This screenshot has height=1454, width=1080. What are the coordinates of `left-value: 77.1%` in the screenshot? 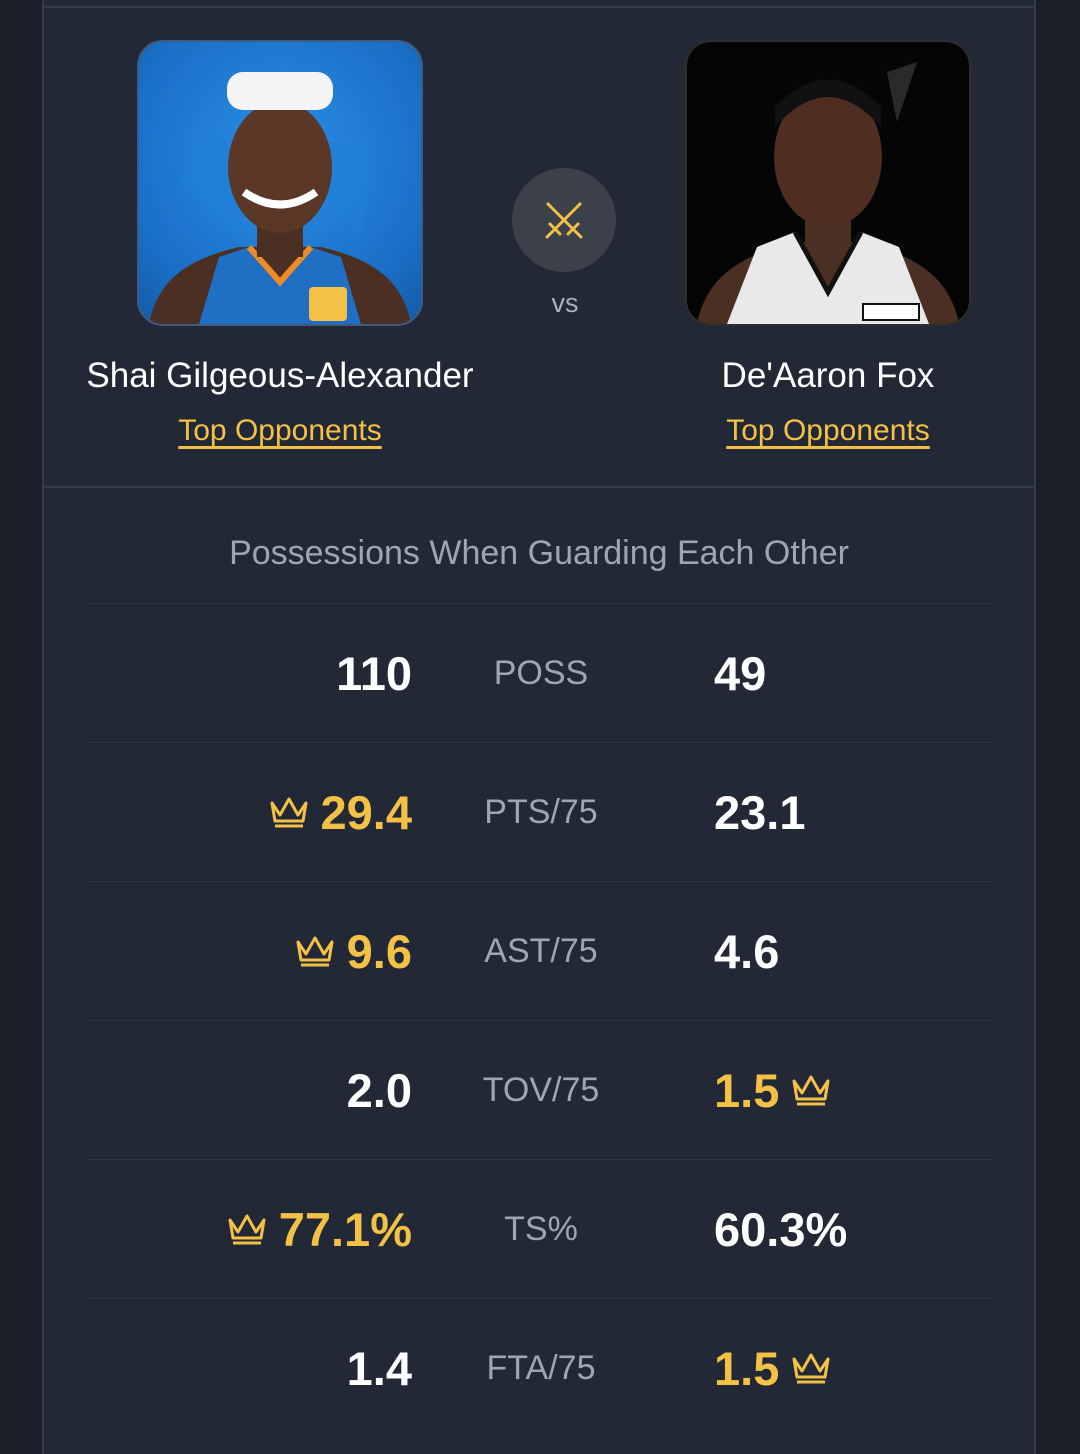 It's located at (319, 1229).